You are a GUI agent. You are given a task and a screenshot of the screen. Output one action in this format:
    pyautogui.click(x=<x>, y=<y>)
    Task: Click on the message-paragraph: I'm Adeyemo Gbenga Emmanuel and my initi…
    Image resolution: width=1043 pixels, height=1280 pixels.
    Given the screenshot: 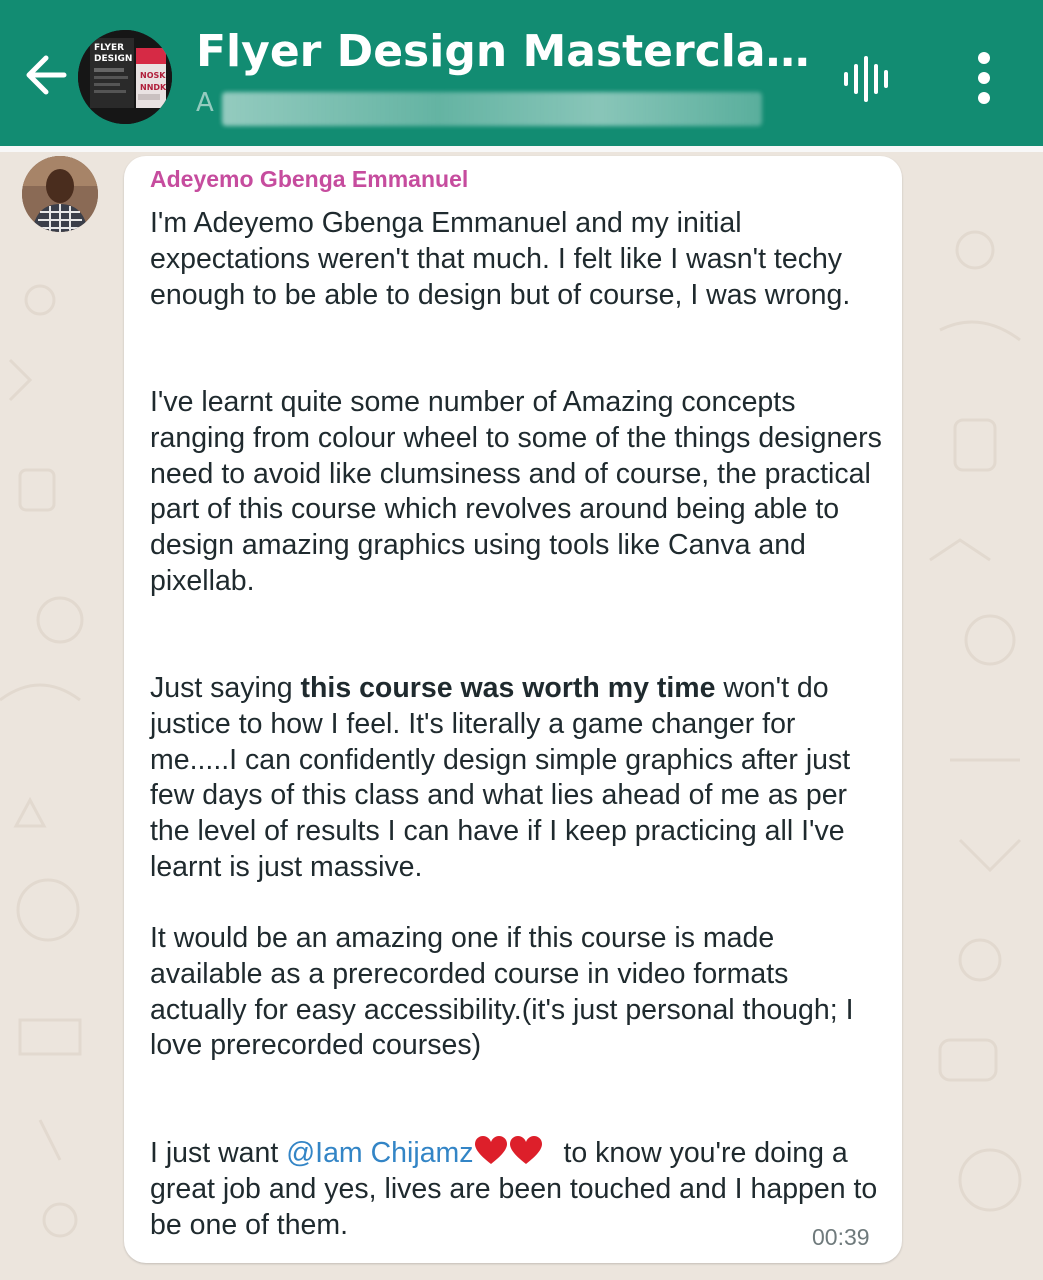 What is the action you would take?
    pyautogui.click(x=500, y=259)
    